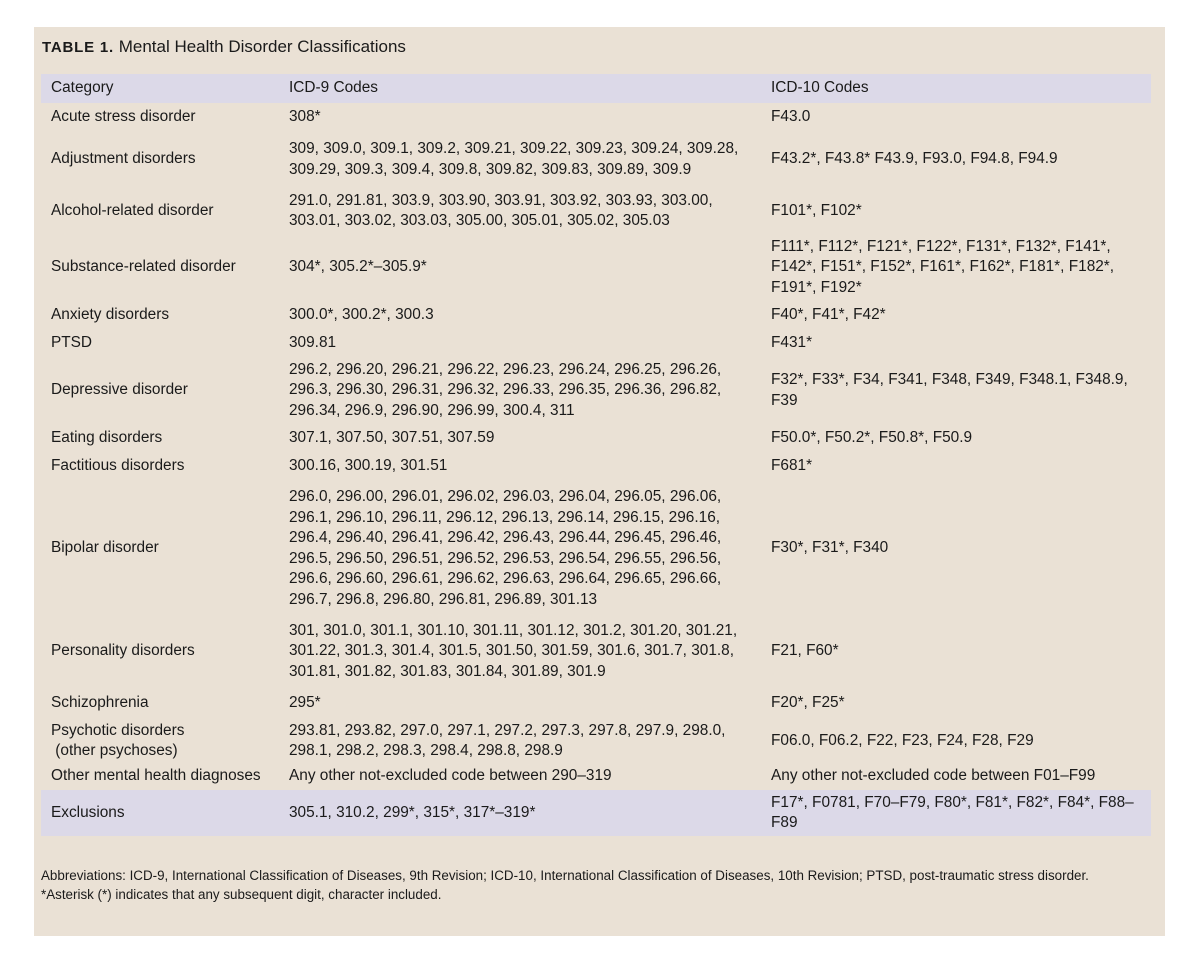  Describe the element at coordinates (792, 465) in the screenshot. I see `icd10-cell: F681*` at that location.